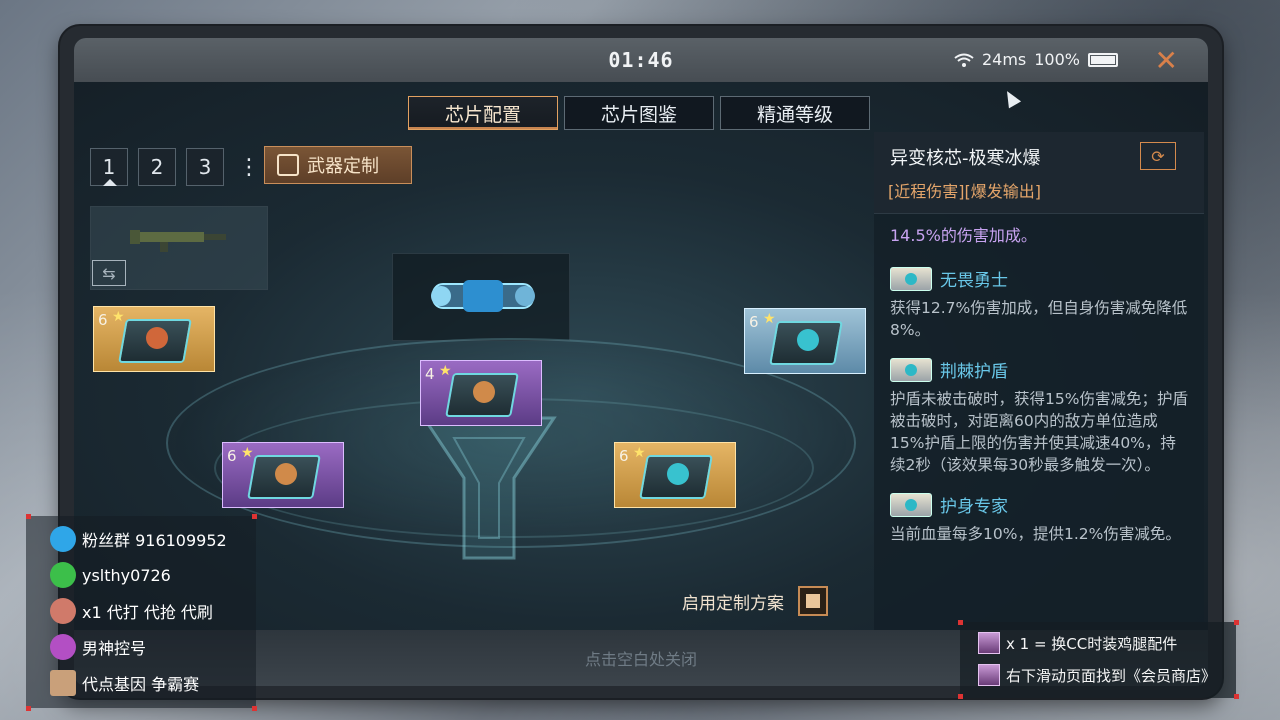 This screenshot has width=1280, height=720. I want to click on overlay-text: 粉丝群 916109952, so click(154, 540).